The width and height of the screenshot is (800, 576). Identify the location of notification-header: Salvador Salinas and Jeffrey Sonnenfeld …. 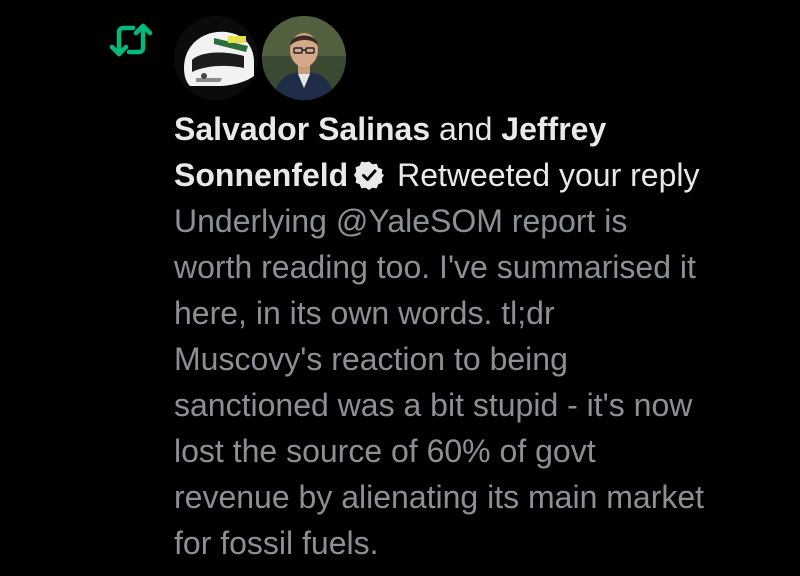
(479, 152).